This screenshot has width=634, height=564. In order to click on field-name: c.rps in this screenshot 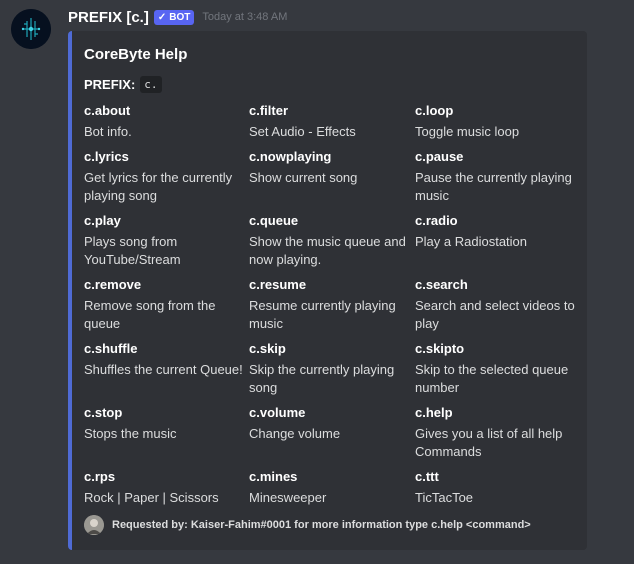, I will do `click(100, 476)`.